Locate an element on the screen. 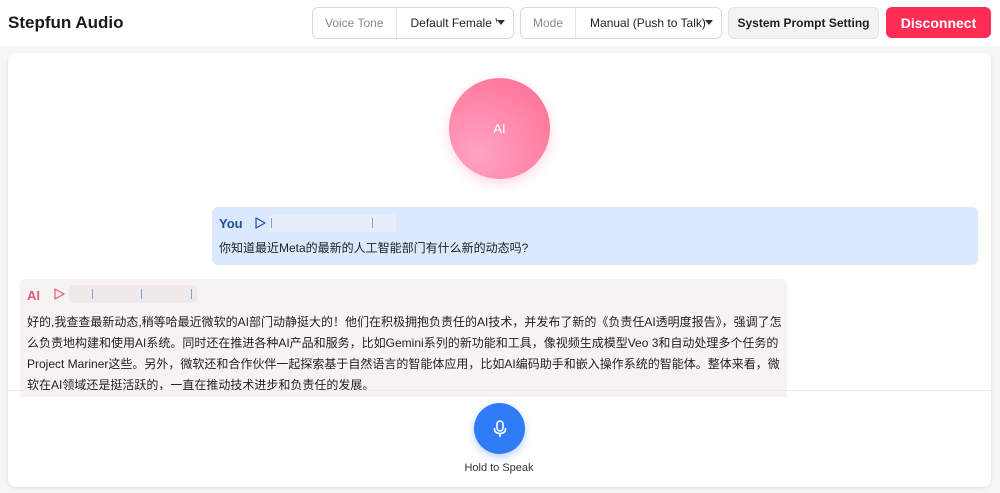 Image resolution: width=1000 pixels, height=493 pixels. mode-label: Mode is located at coordinates (549, 23).